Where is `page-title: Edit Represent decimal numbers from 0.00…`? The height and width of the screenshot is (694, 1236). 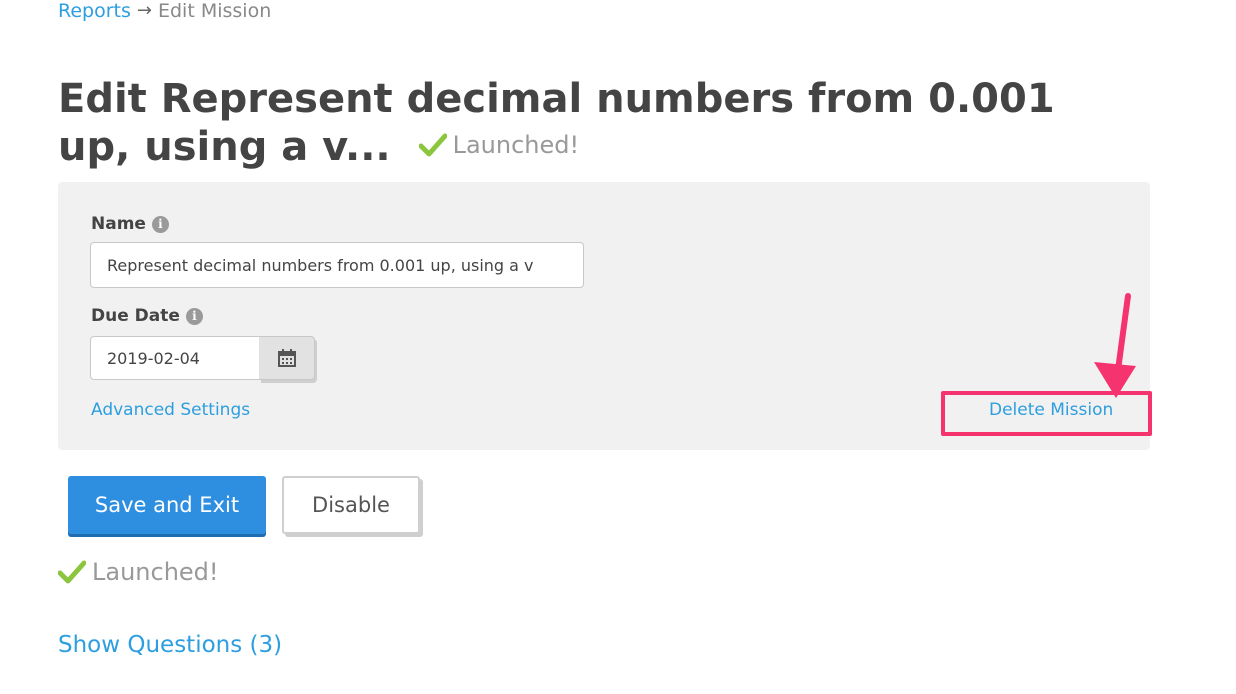 page-title: Edit Represent decimal numbers from 0.00… is located at coordinates (588, 123).